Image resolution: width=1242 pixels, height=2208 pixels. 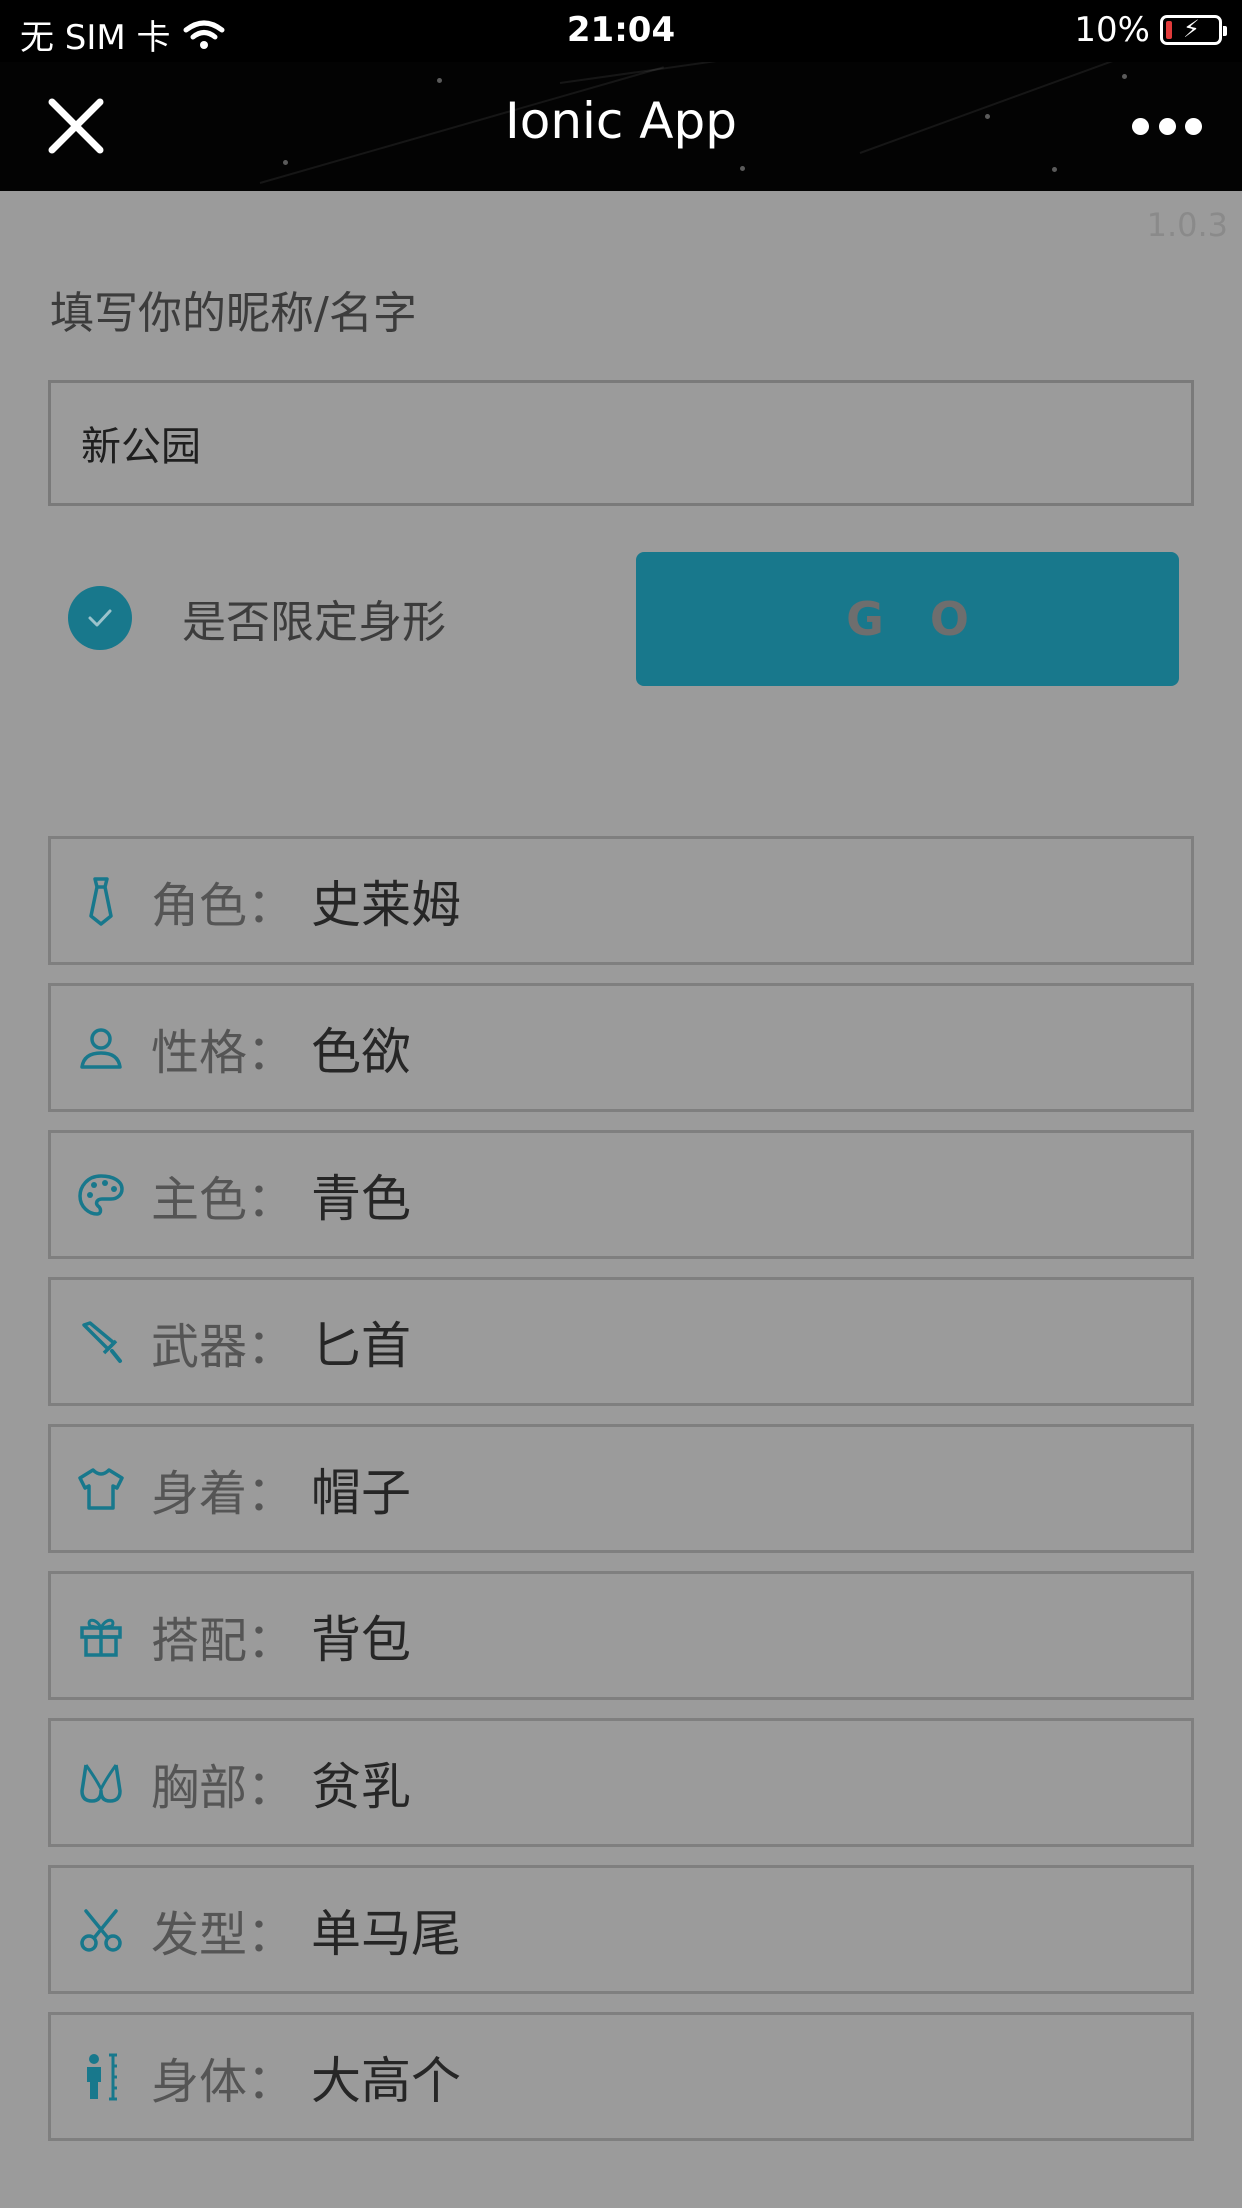 I want to click on version-label: 1.0.3, so click(x=1187, y=225).